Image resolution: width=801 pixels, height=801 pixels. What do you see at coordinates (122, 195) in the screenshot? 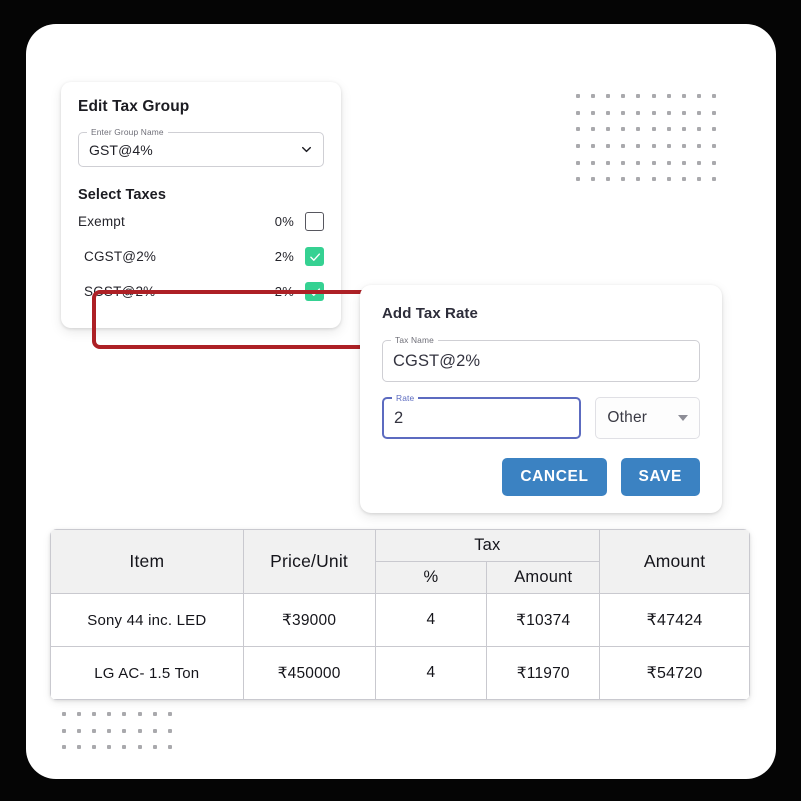
I see `select-taxes-heading: Select Taxes` at bounding box center [122, 195].